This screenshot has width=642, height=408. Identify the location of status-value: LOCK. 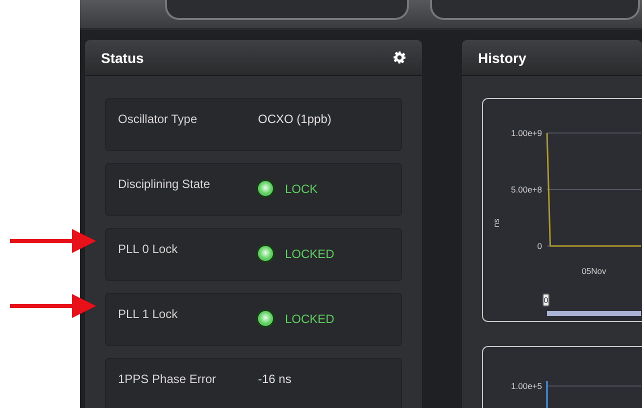
(301, 189).